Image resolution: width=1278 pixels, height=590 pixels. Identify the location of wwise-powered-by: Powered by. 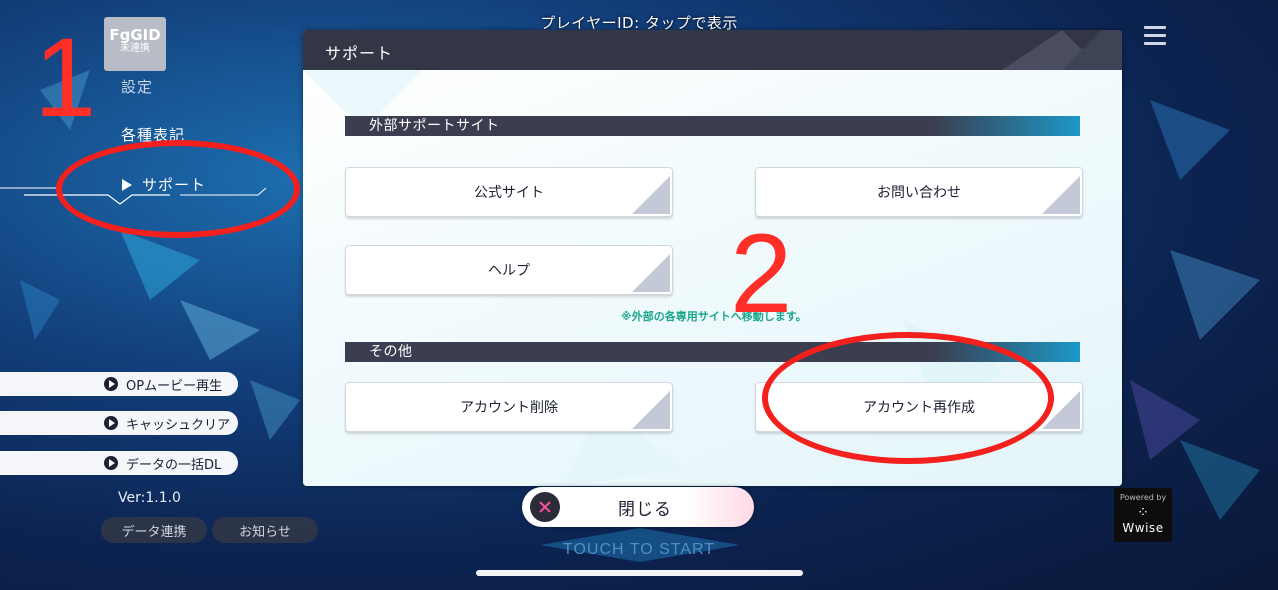
(1143, 497).